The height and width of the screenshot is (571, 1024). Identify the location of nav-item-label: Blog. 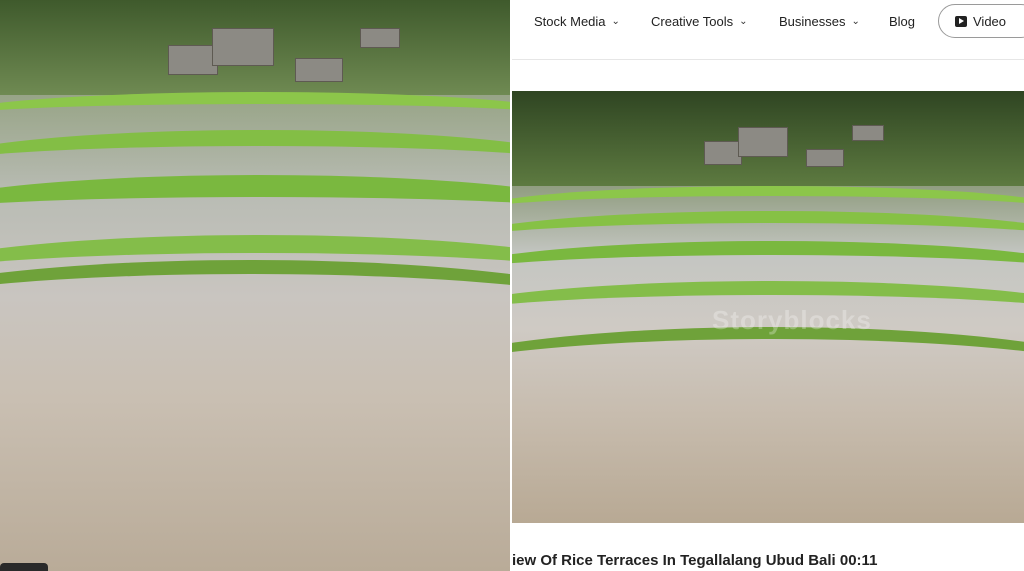
(902, 21).